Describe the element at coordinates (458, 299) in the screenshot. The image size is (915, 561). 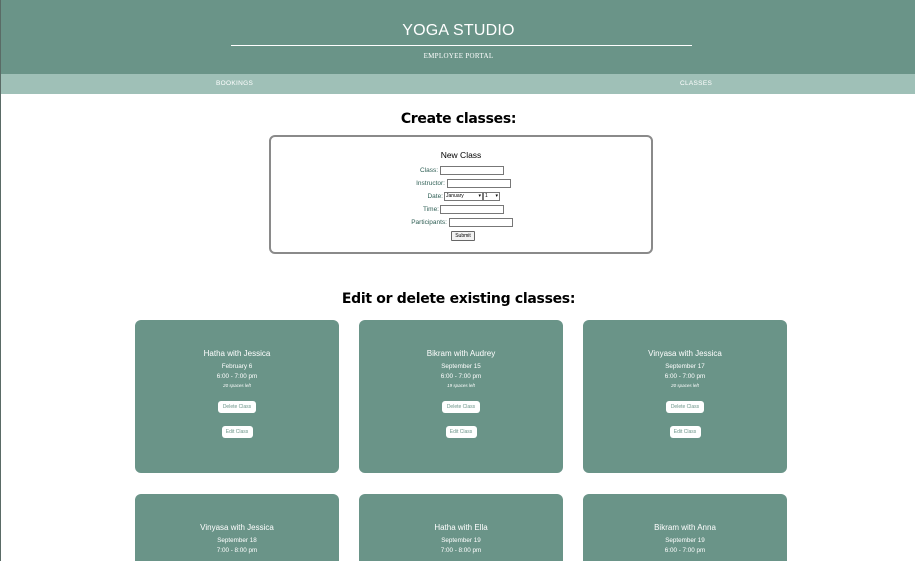
I see `edit-classes-heading: Edit or delete existing classes:` at that location.